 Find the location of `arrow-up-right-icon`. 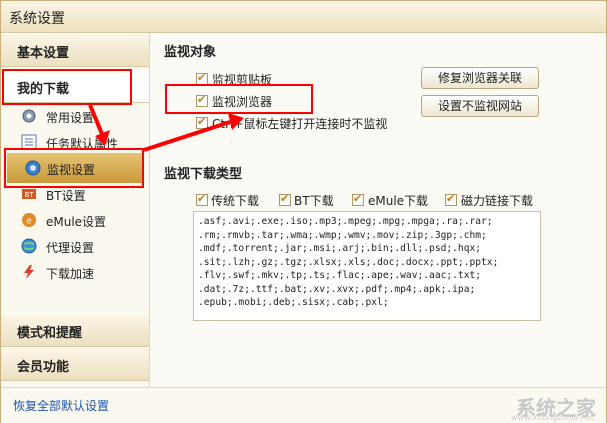

arrow-up-right-icon is located at coordinates (193, 132).